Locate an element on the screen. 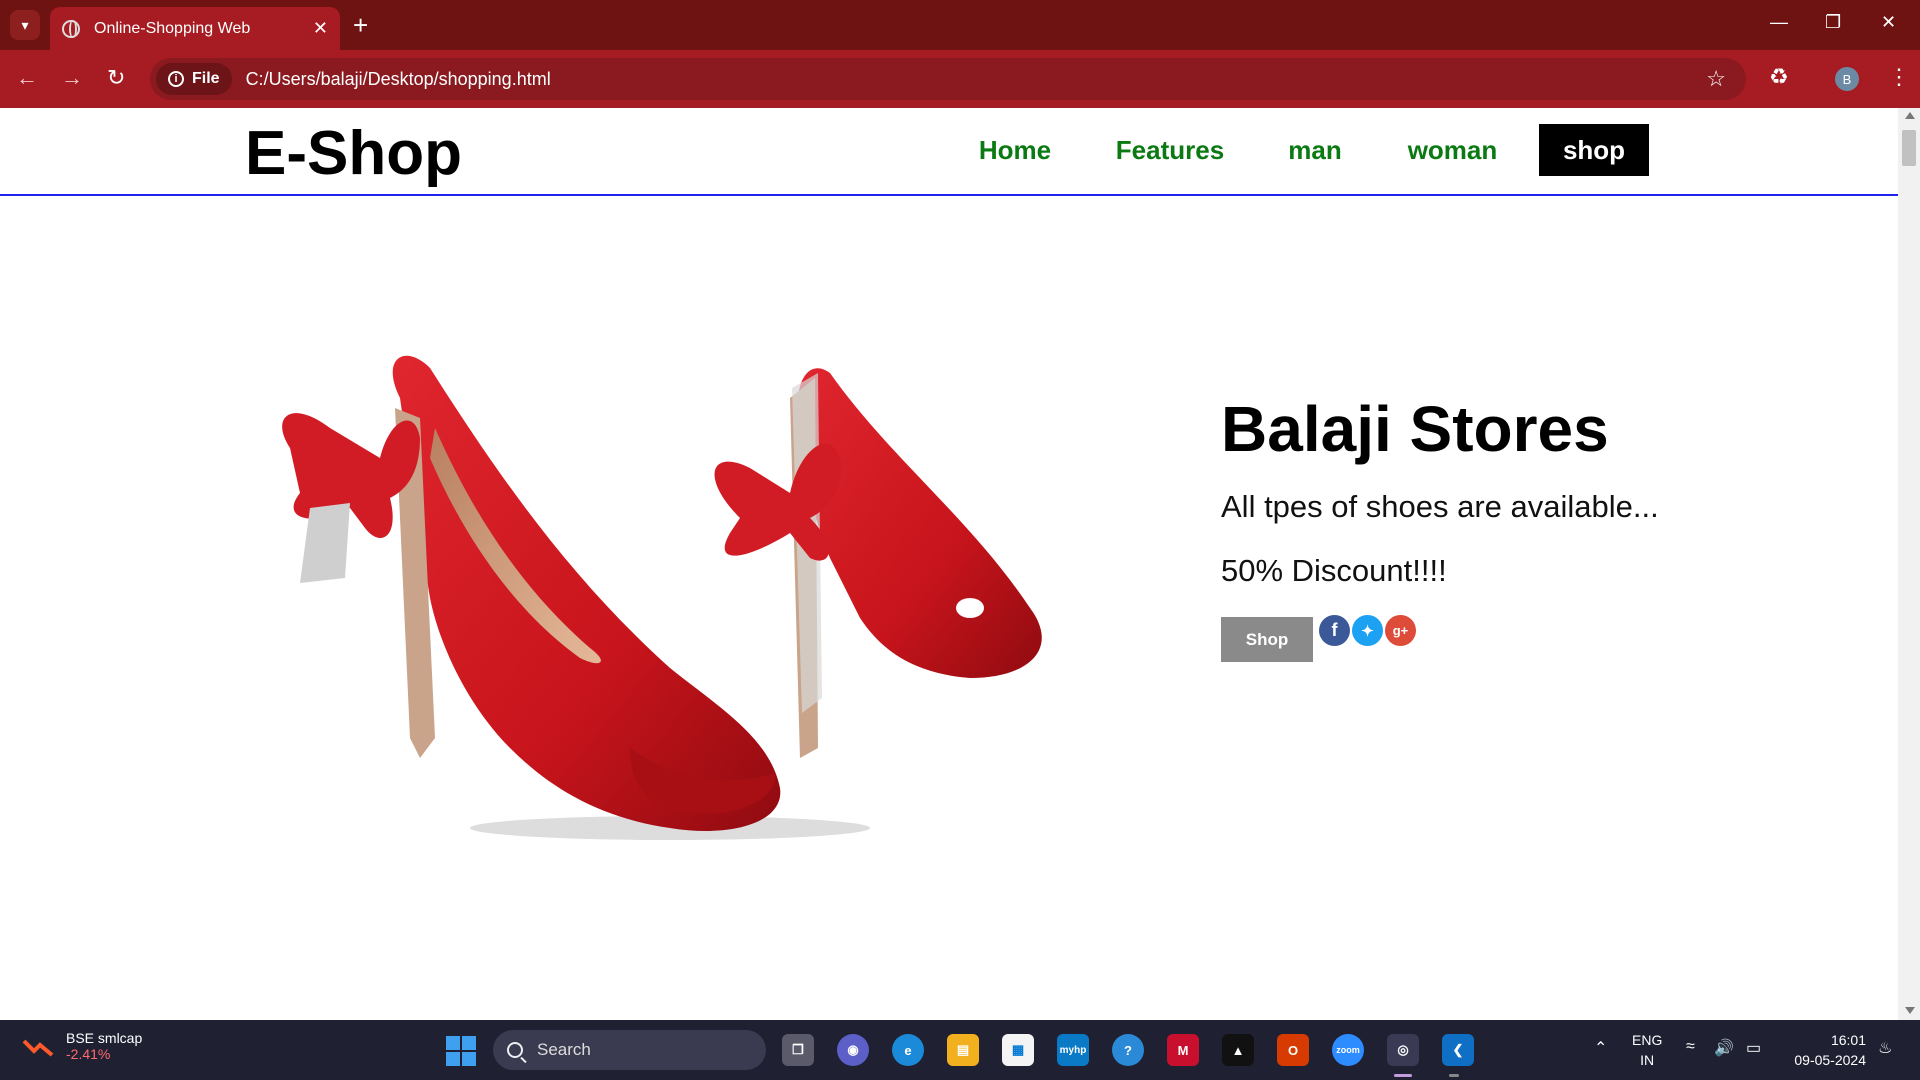 The width and height of the screenshot is (1920, 1080). stock-widget: BSE smlcap -2.41% is located at coordinates (82, 1046).